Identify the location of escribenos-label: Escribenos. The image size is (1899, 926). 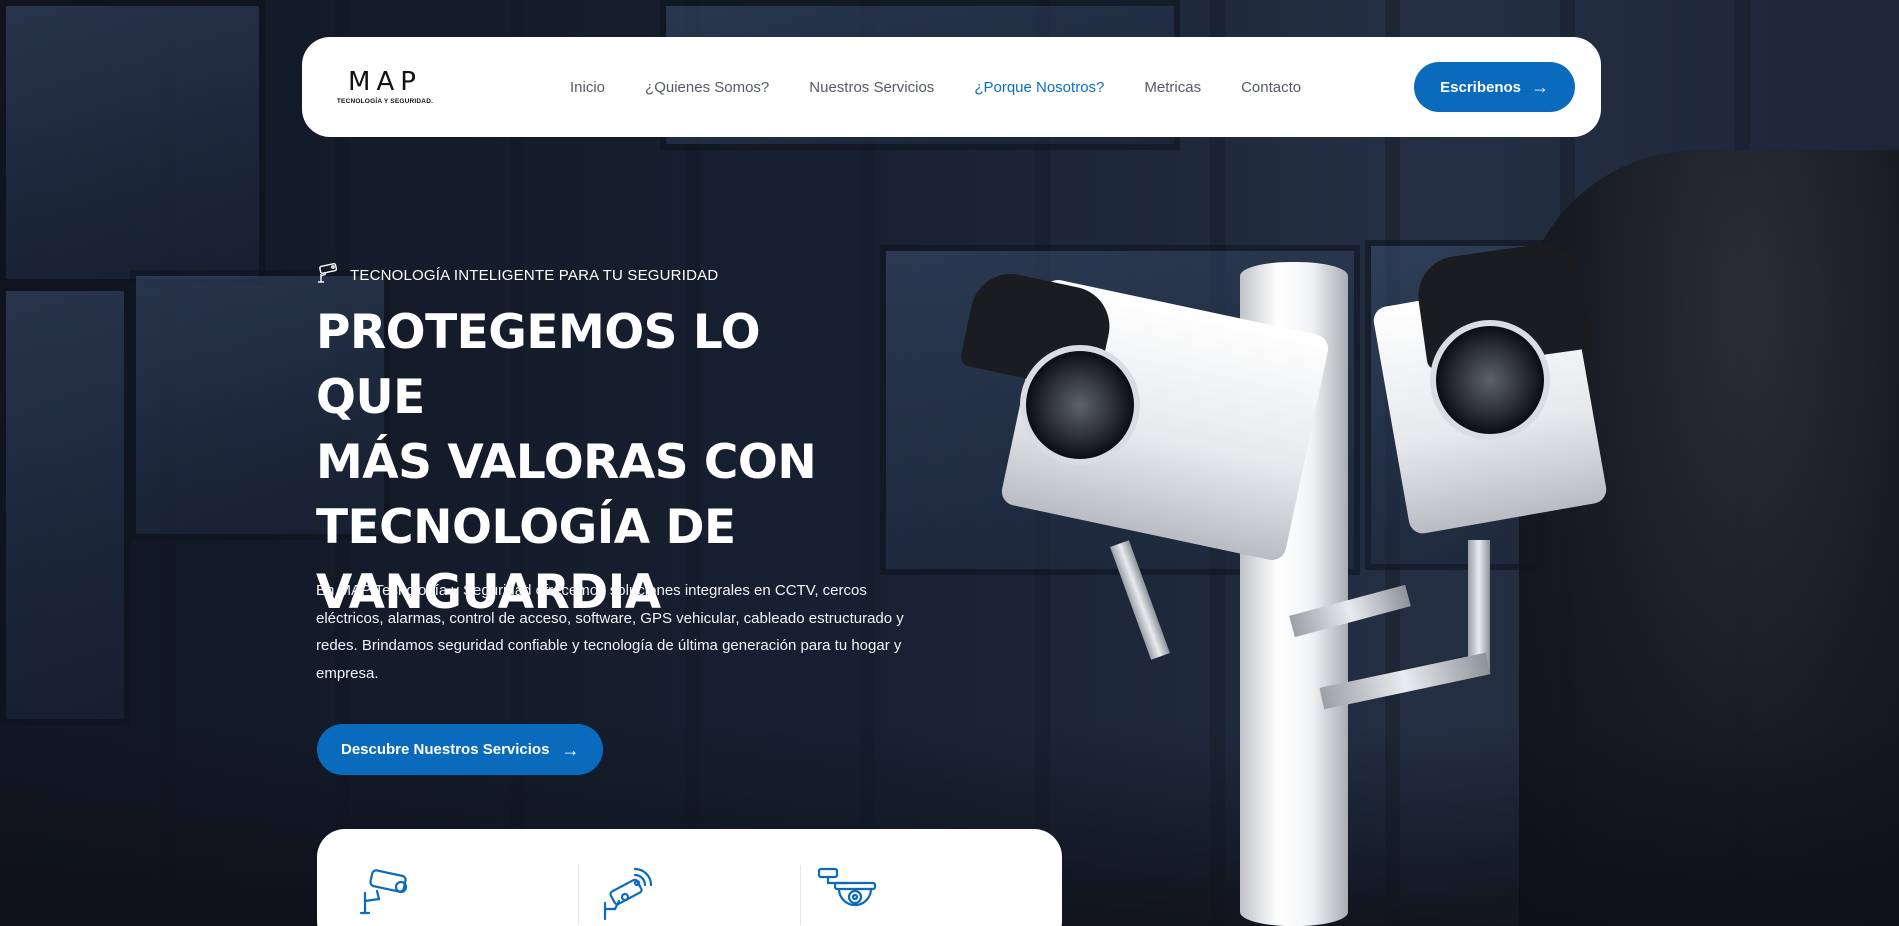
(1480, 87).